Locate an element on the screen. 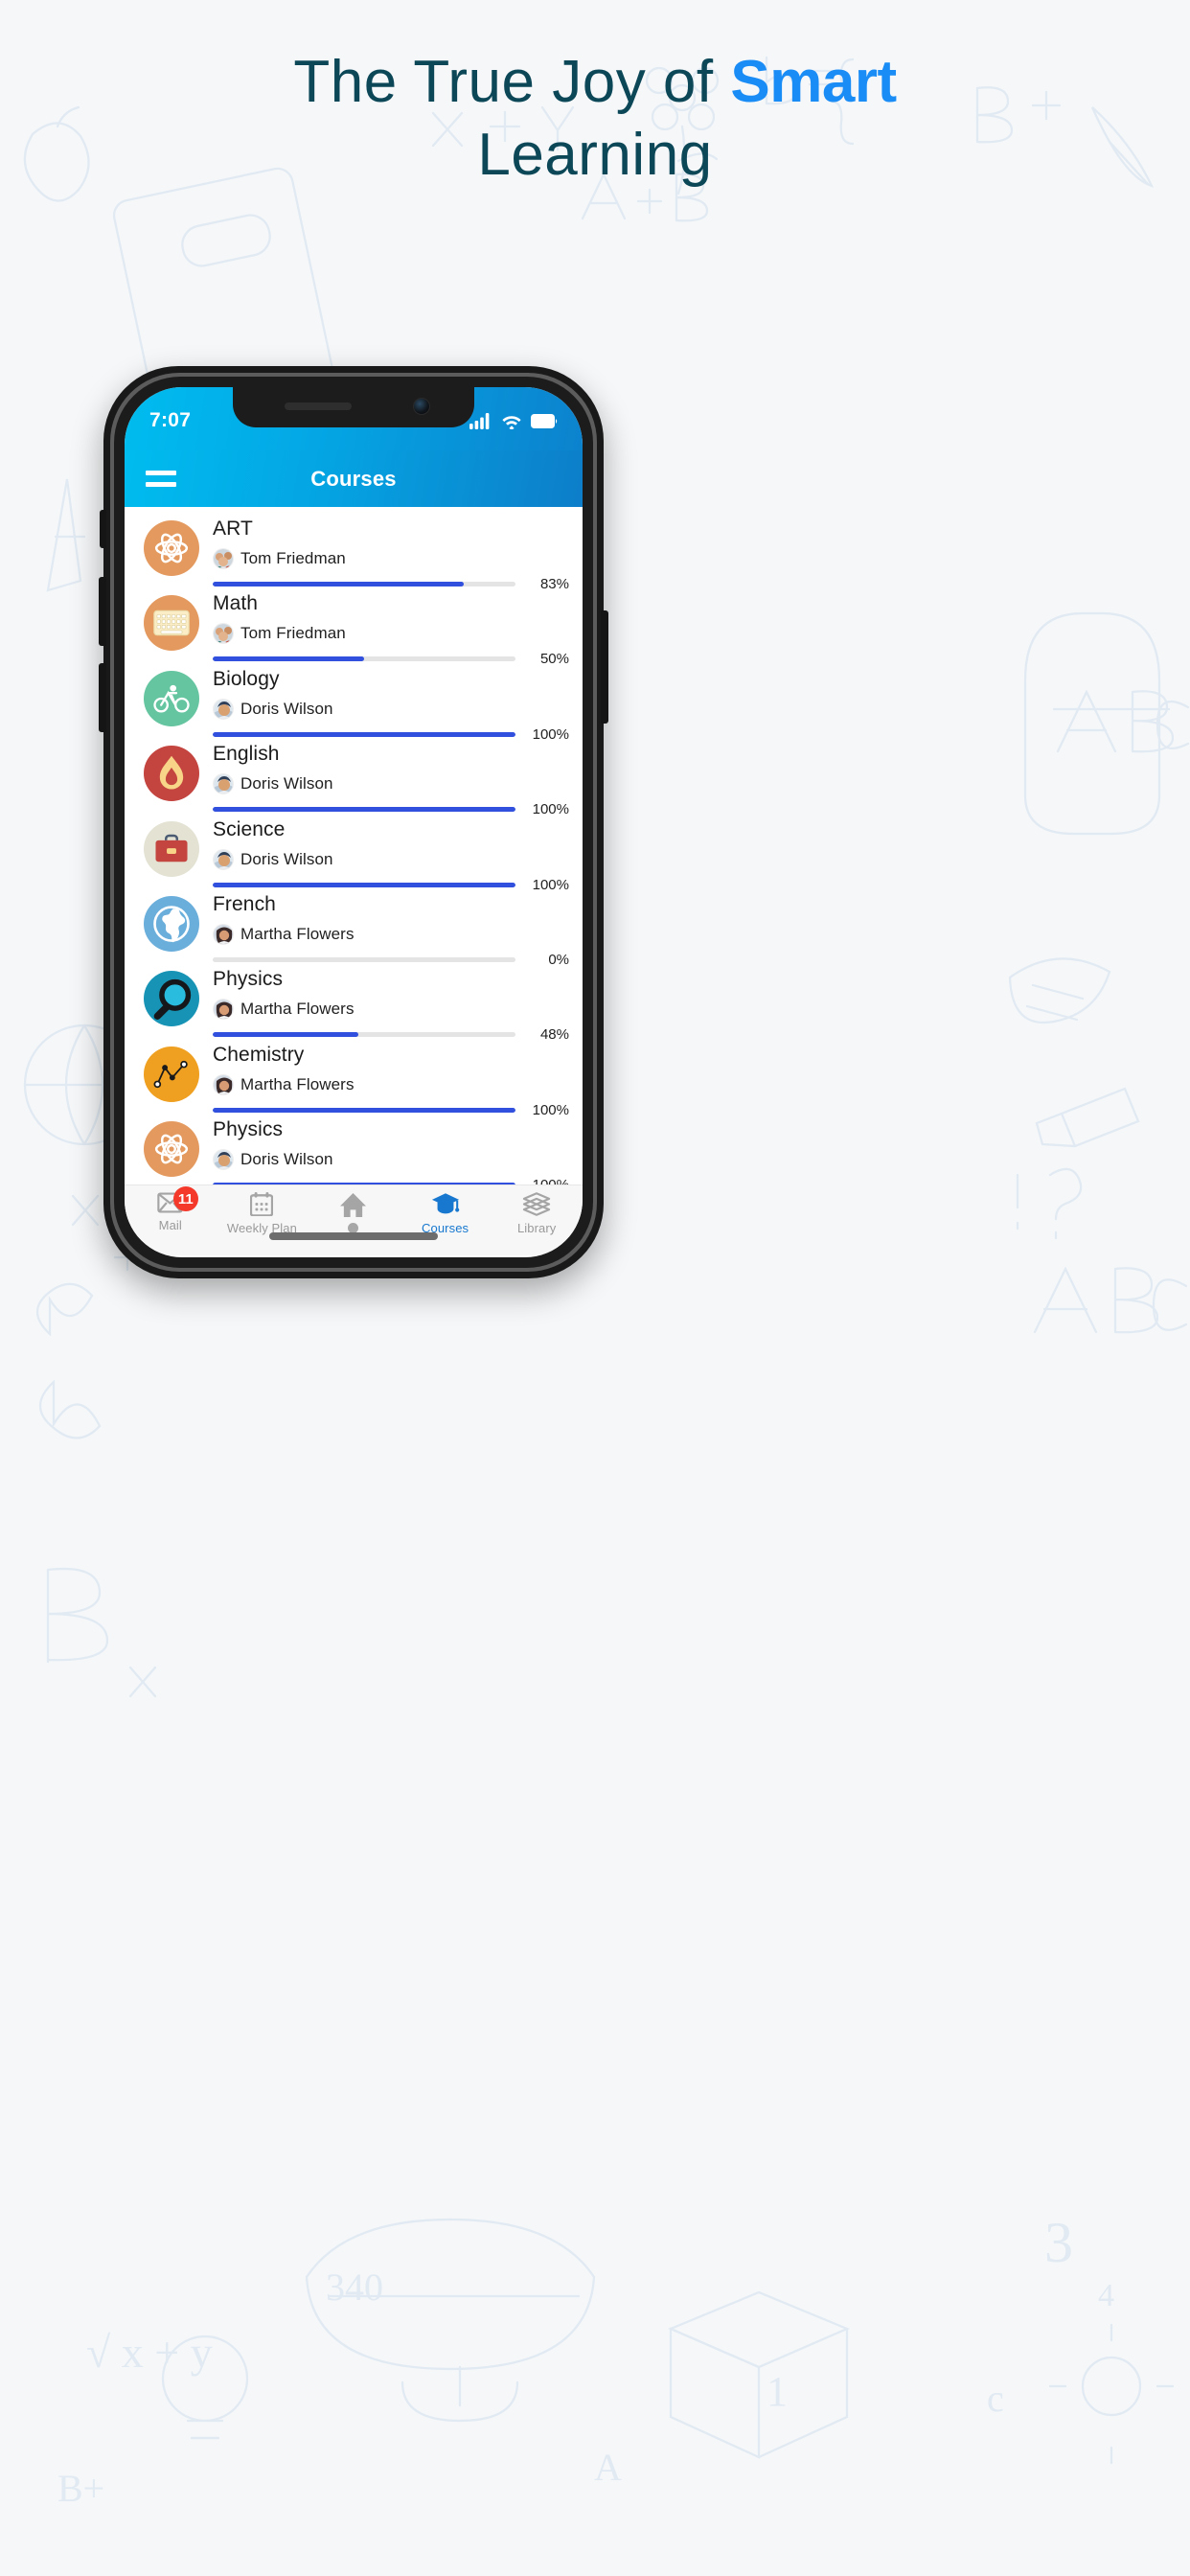  phone-notch is located at coordinates (354, 407).